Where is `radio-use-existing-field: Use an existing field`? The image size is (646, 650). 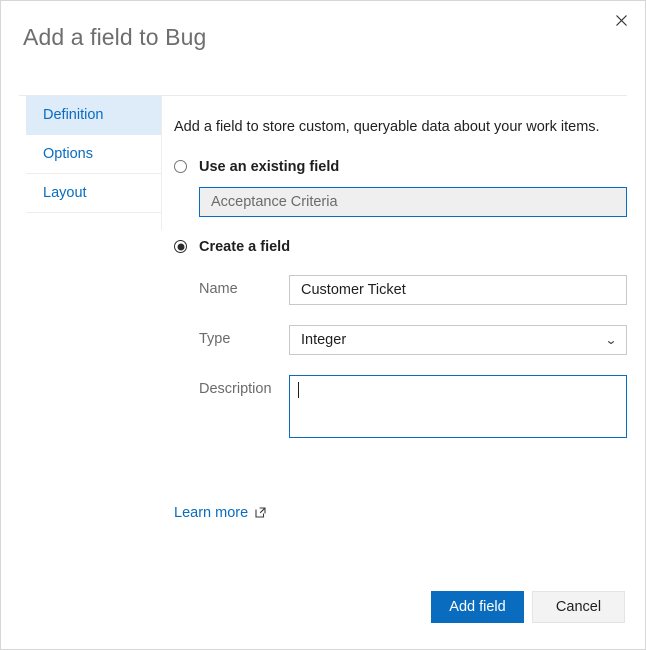 radio-use-existing-field: Use an existing field is located at coordinates (400, 167).